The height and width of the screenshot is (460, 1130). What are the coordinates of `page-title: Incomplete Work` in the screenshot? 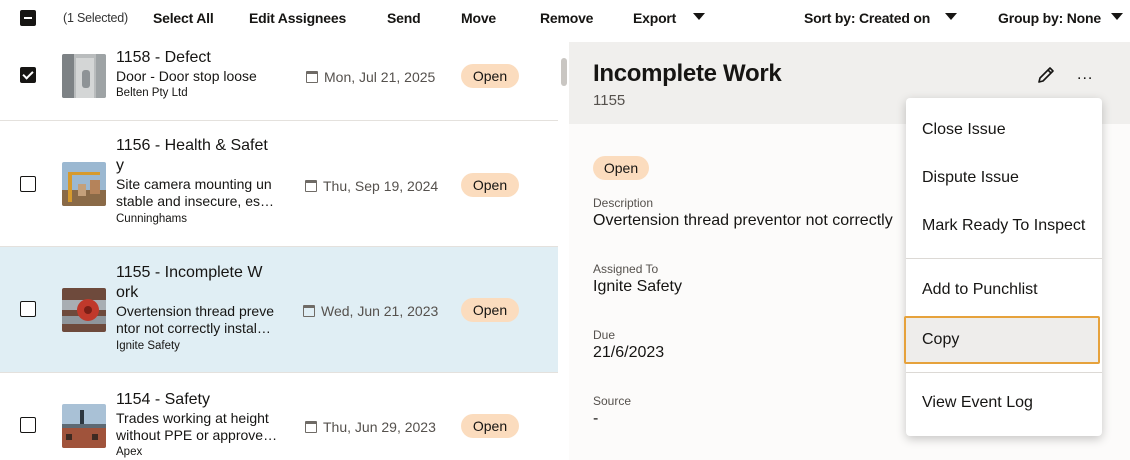 It's located at (687, 73).